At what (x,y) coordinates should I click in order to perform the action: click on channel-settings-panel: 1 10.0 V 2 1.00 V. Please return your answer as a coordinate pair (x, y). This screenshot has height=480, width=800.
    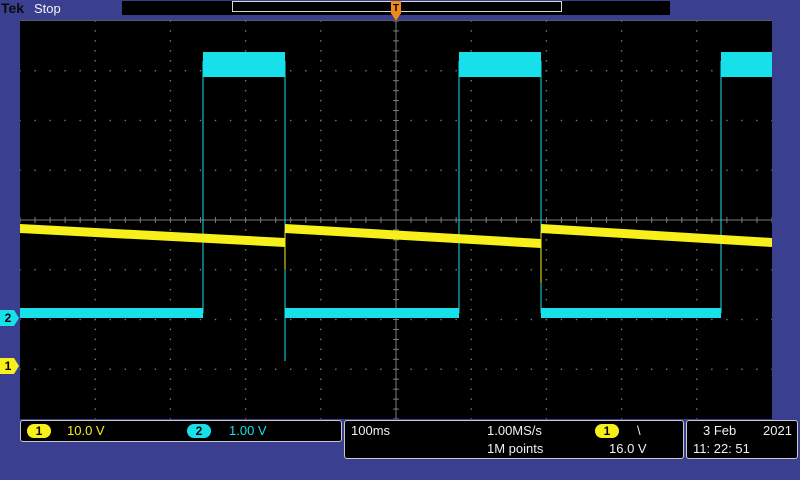
    Looking at the image, I should click on (181, 431).